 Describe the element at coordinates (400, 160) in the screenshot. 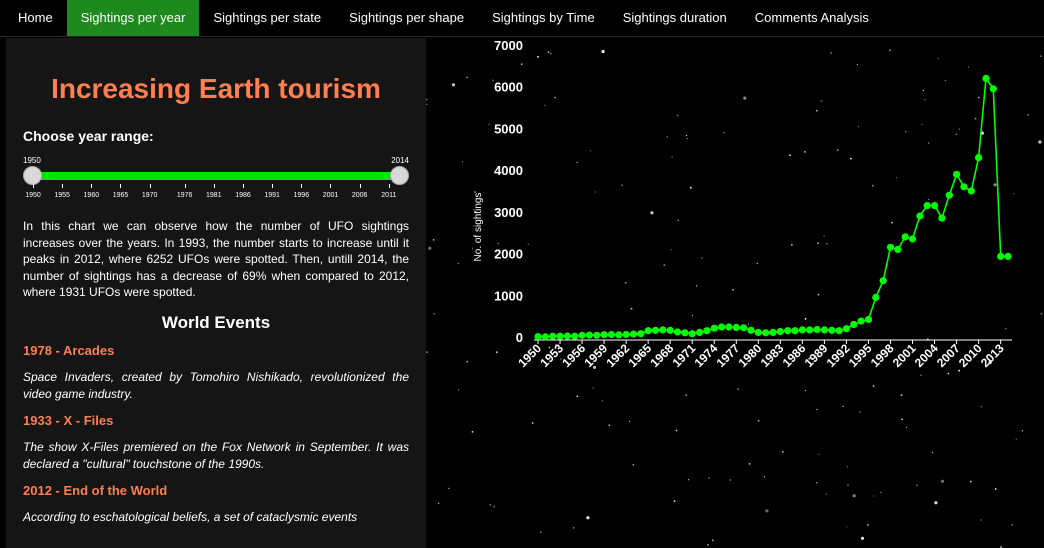

I see `slider-max-label: 2014` at that location.